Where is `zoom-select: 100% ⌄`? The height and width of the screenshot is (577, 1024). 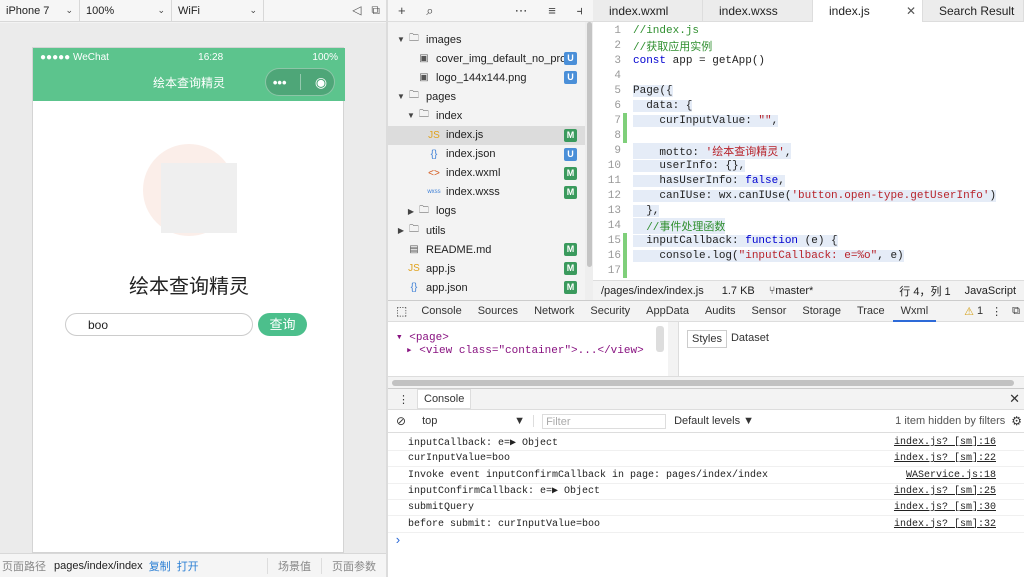
zoom-select: 100% ⌄ is located at coordinates (126, 11).